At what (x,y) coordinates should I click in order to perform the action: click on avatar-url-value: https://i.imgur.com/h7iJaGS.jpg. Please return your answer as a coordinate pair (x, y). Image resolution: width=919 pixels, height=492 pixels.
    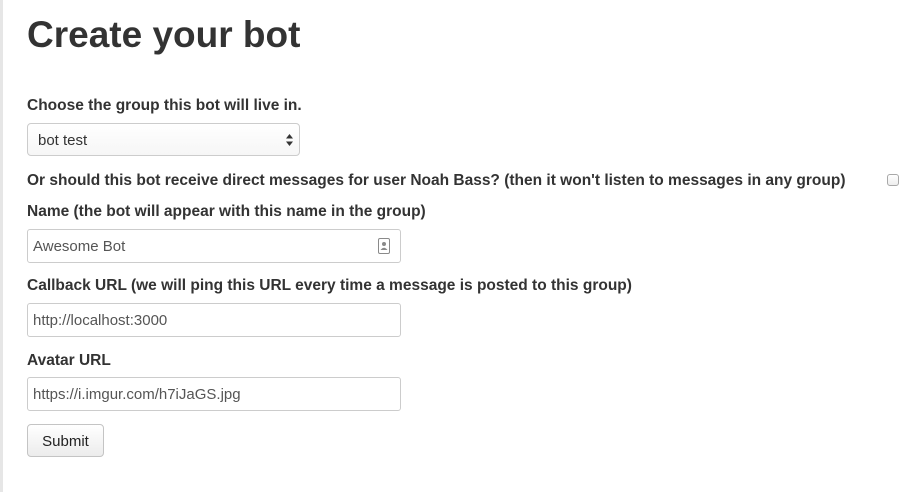
    Looking at the image, I should click on (137, 394).